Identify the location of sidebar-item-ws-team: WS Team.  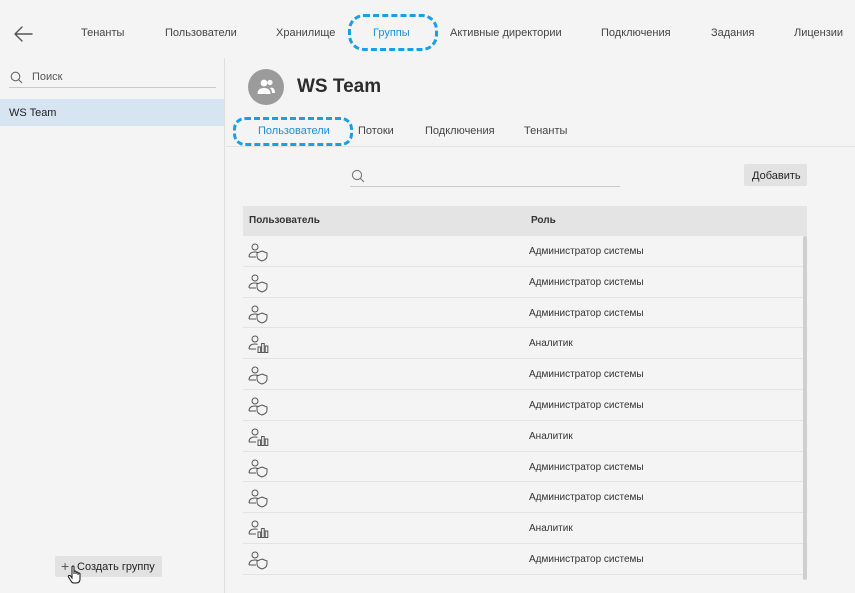
(112, 112).